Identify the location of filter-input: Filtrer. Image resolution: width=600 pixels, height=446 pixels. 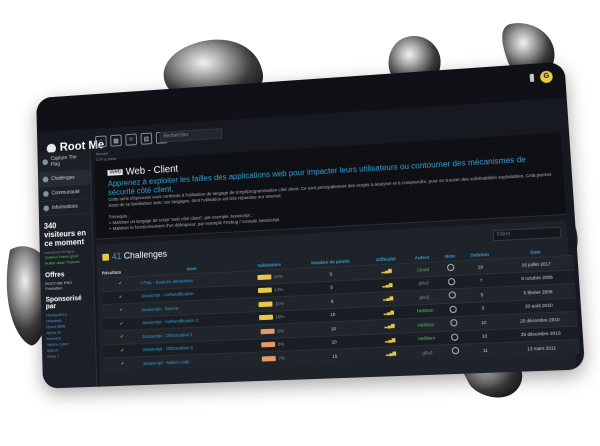
(527, 234).